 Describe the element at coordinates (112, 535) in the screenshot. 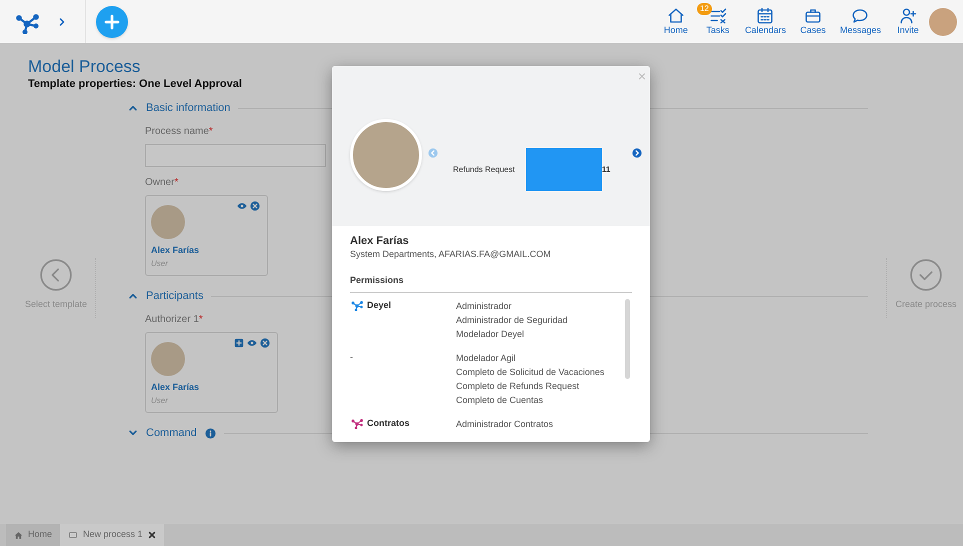

I see `tab: New process 1` at that location.